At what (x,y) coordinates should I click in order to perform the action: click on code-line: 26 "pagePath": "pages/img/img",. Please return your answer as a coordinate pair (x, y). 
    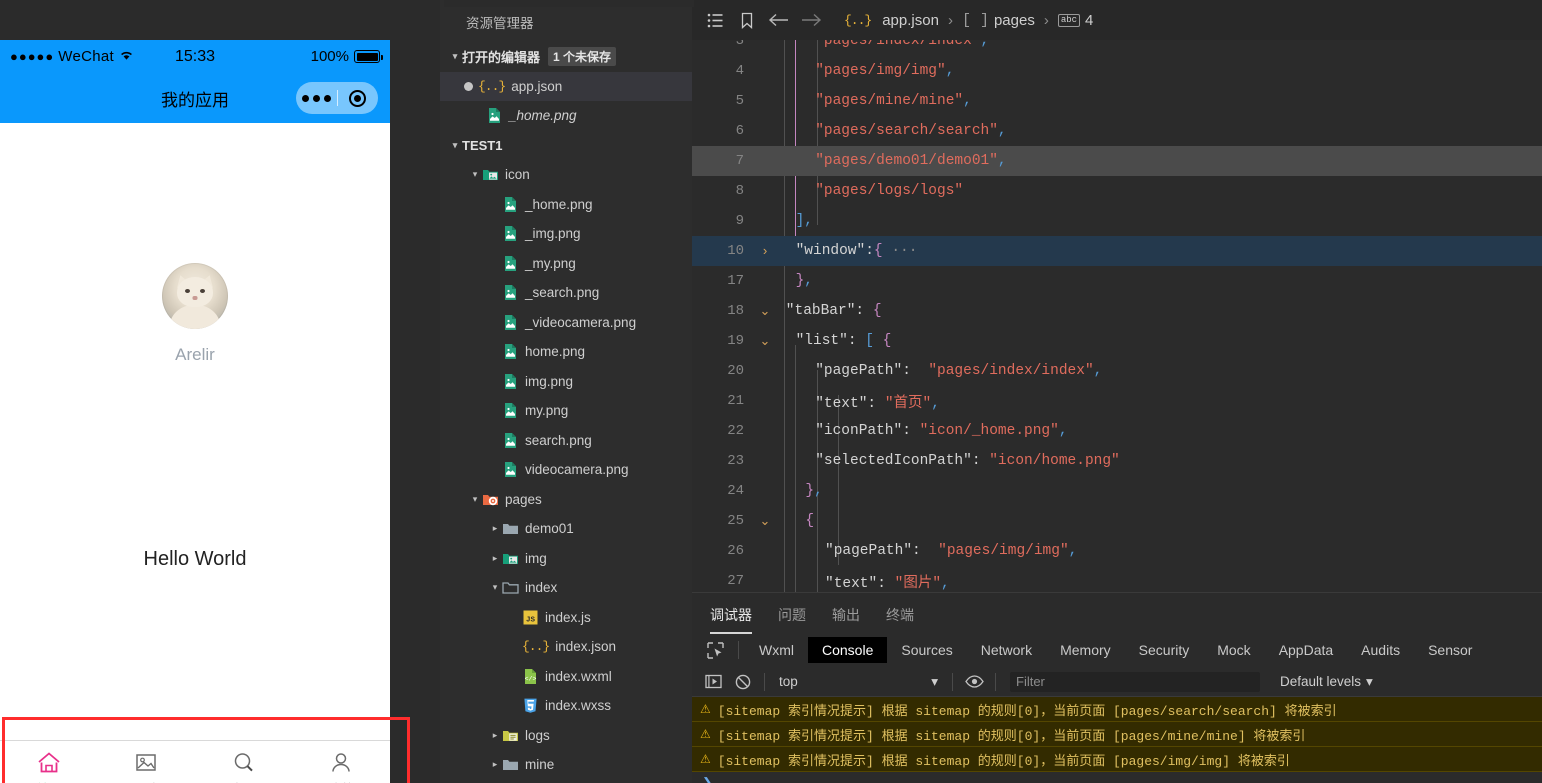
    Looking at the image, I should click on (1117, 551).